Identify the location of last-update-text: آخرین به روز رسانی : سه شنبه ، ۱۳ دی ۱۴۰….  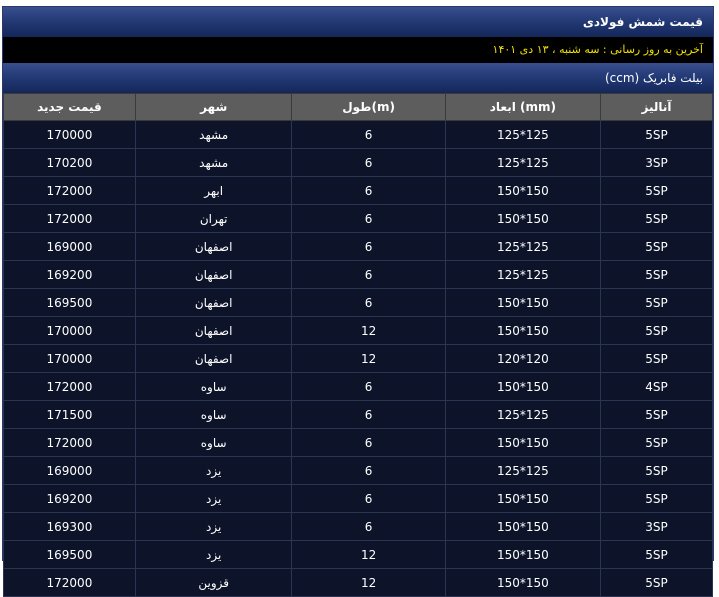
(597, 49).